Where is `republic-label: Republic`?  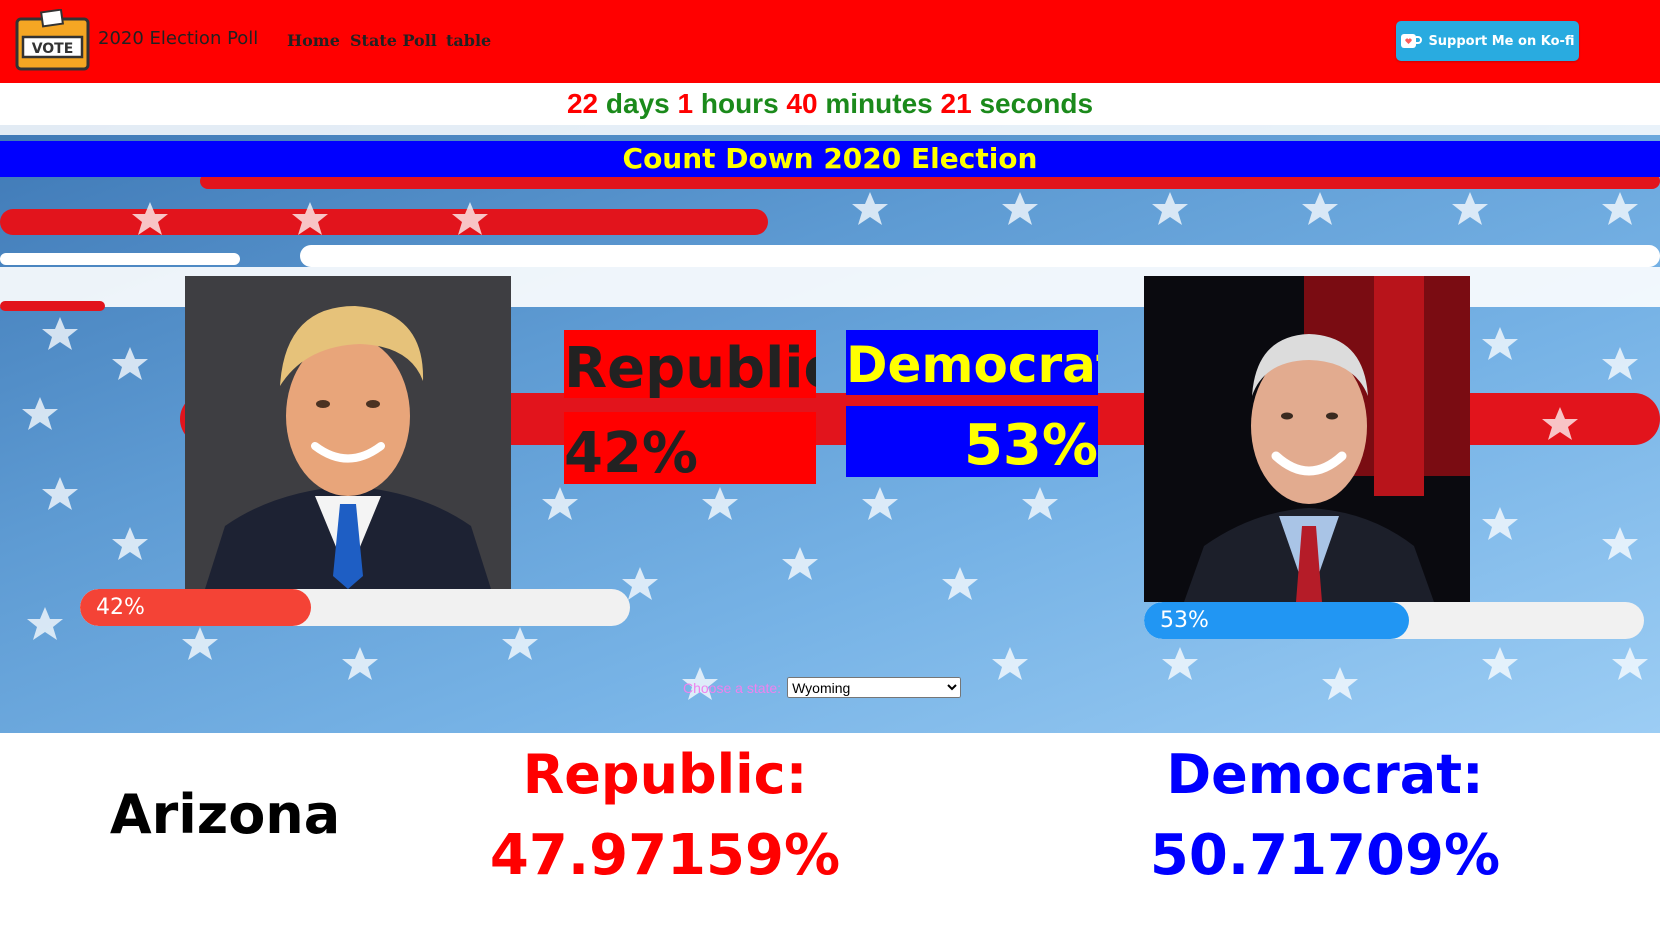 republic-label: Republic is located at coordinates (690, 364).